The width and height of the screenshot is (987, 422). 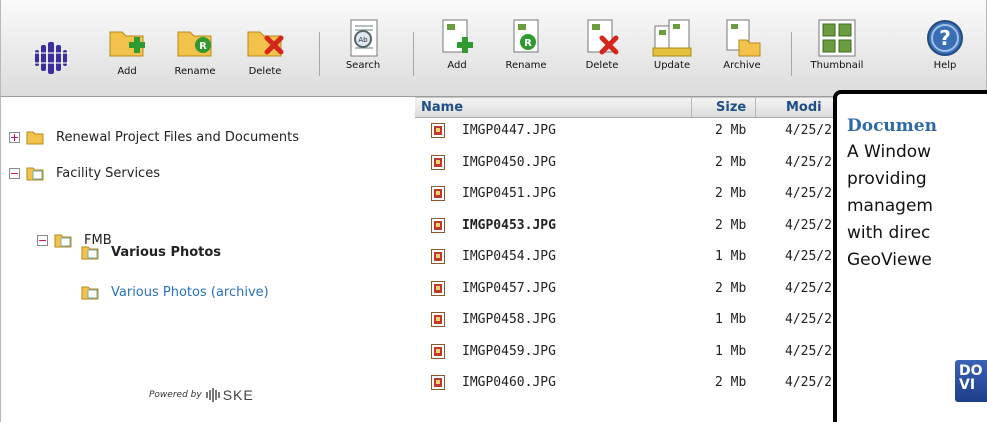 I want to click on folder-rename-button: R Rename, so click(x=195, y=57).